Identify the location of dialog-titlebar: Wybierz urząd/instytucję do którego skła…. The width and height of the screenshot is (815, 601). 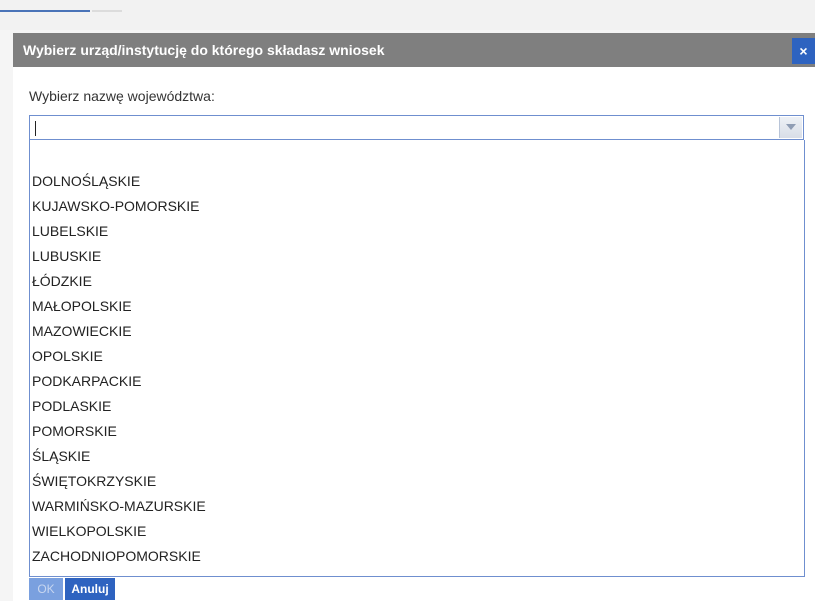
(414, 50).